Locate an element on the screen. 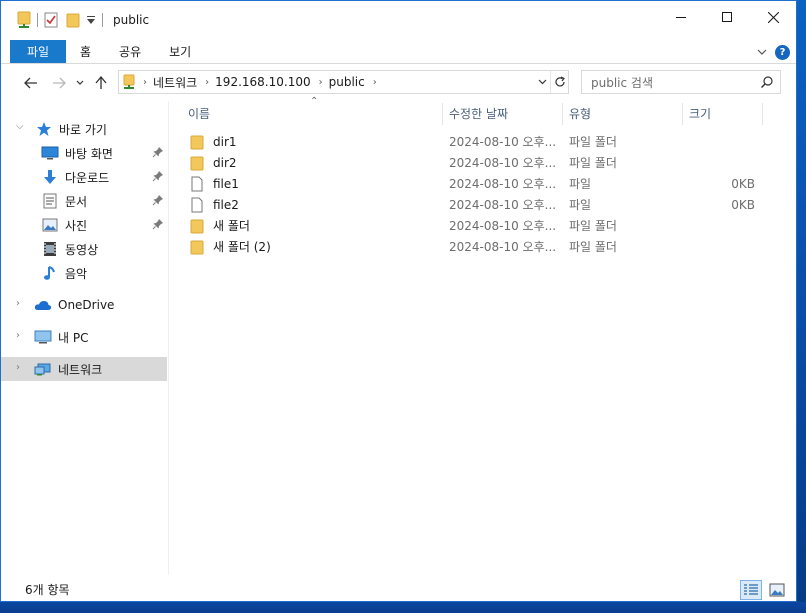 This screenshot has height=613, width=806. file-icon is located at coordinates (197, 184).